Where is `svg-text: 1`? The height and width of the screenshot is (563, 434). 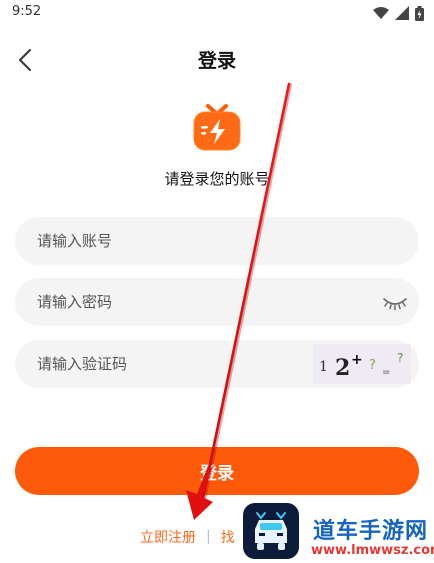
svg-text: 1 is located at coordinates (323, 367).